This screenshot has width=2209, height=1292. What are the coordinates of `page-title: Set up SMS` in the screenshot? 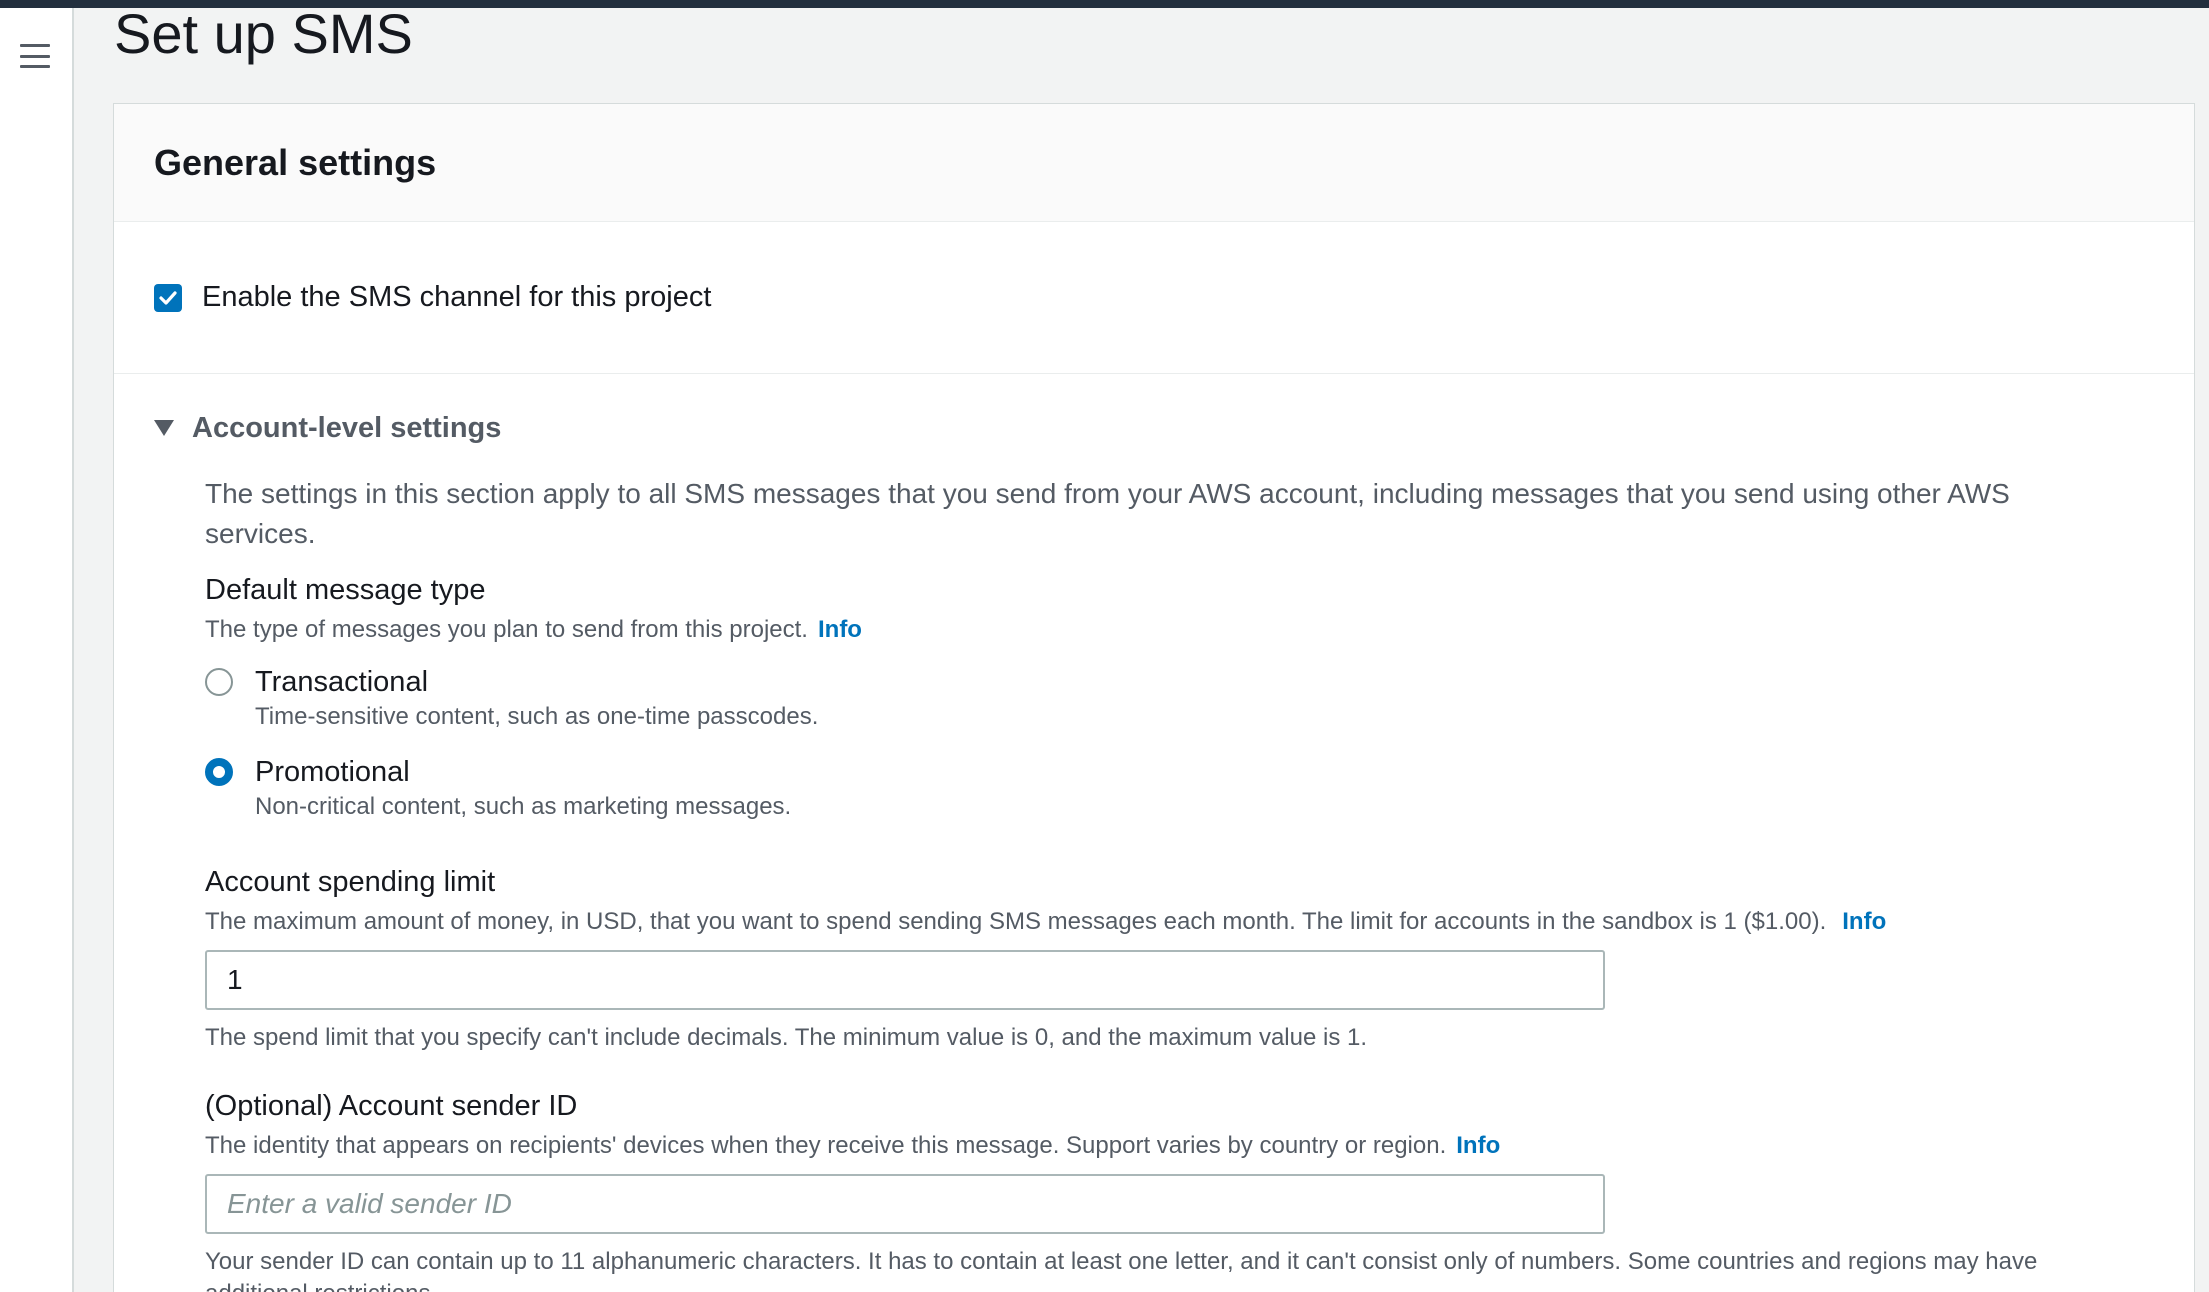 It's located at (263, 33).